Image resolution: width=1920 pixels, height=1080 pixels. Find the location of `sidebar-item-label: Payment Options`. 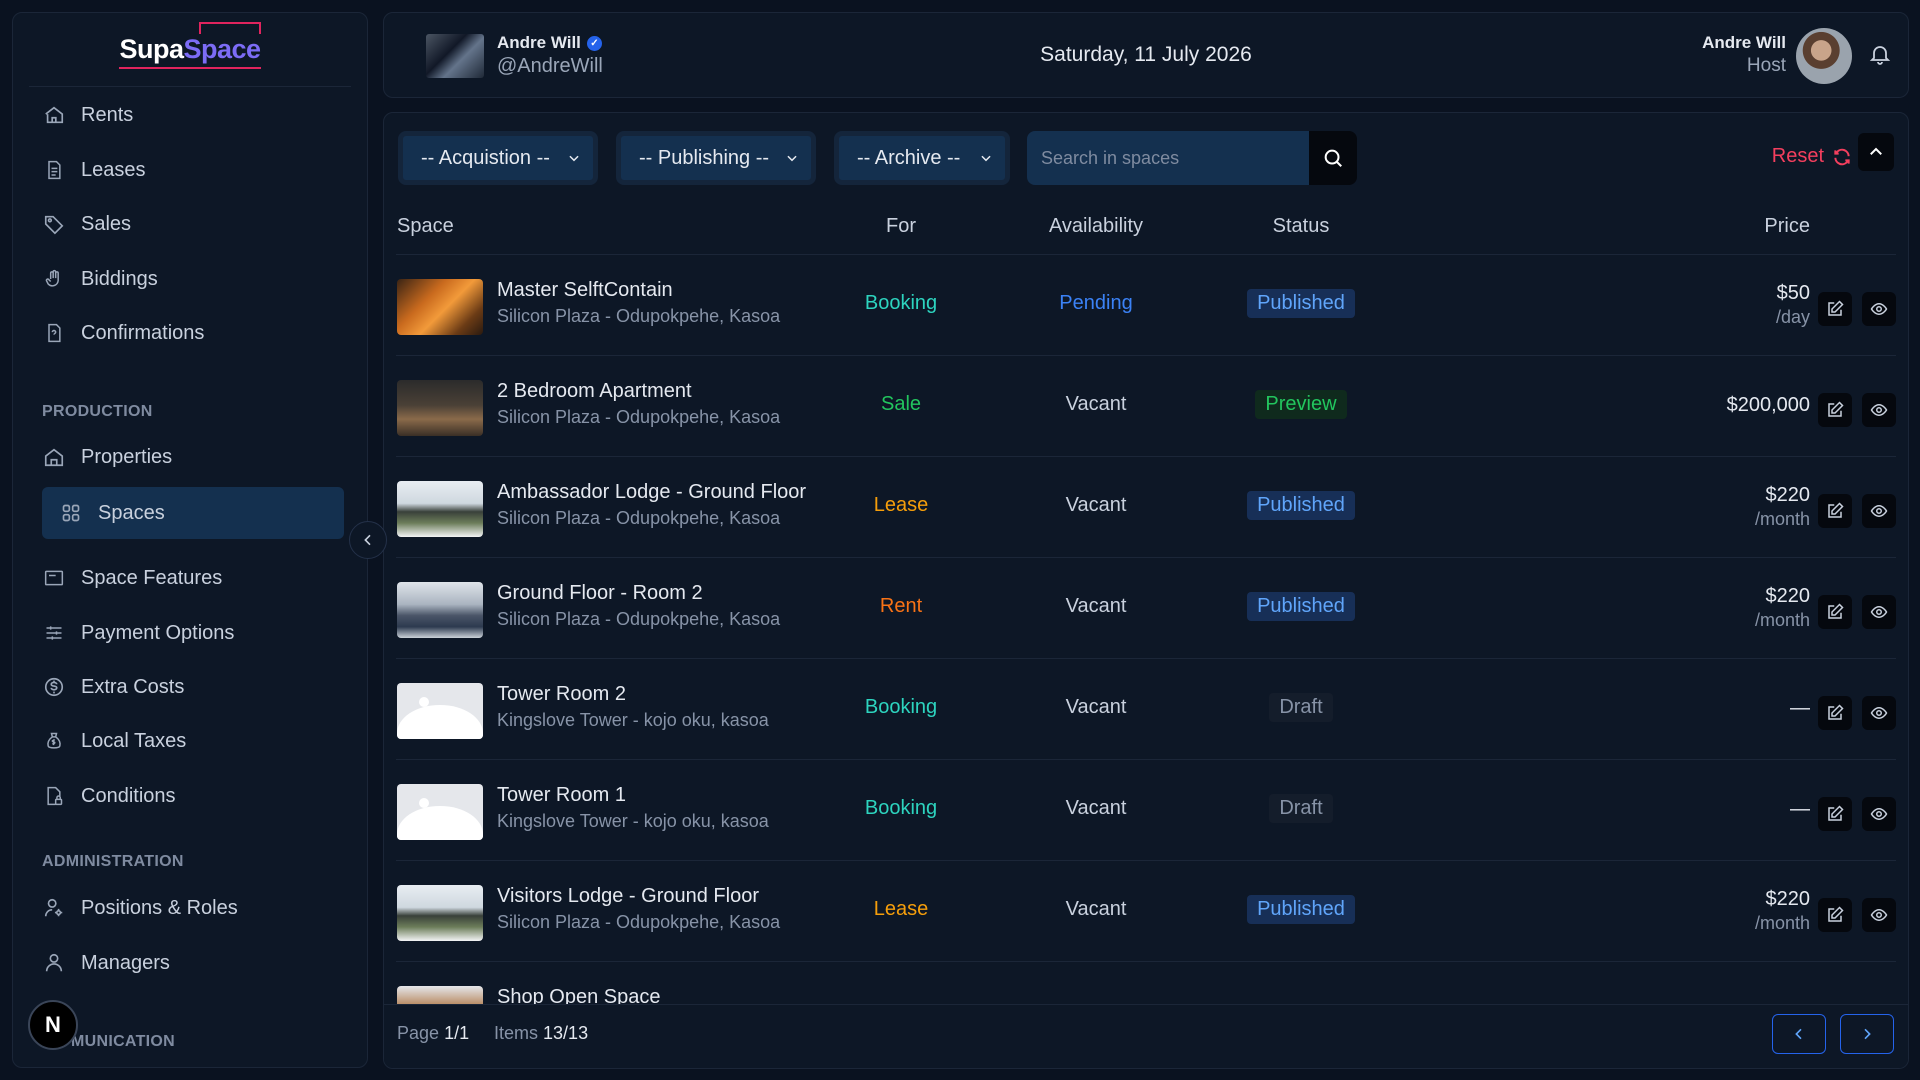

sidebar-item-label: Payment Options is located at coordinates (158, 632).